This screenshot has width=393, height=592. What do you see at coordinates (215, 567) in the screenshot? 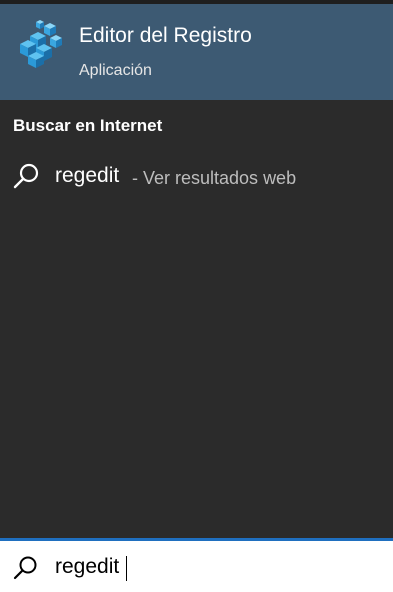
I see `search-input` at bounding box center [215, 567].